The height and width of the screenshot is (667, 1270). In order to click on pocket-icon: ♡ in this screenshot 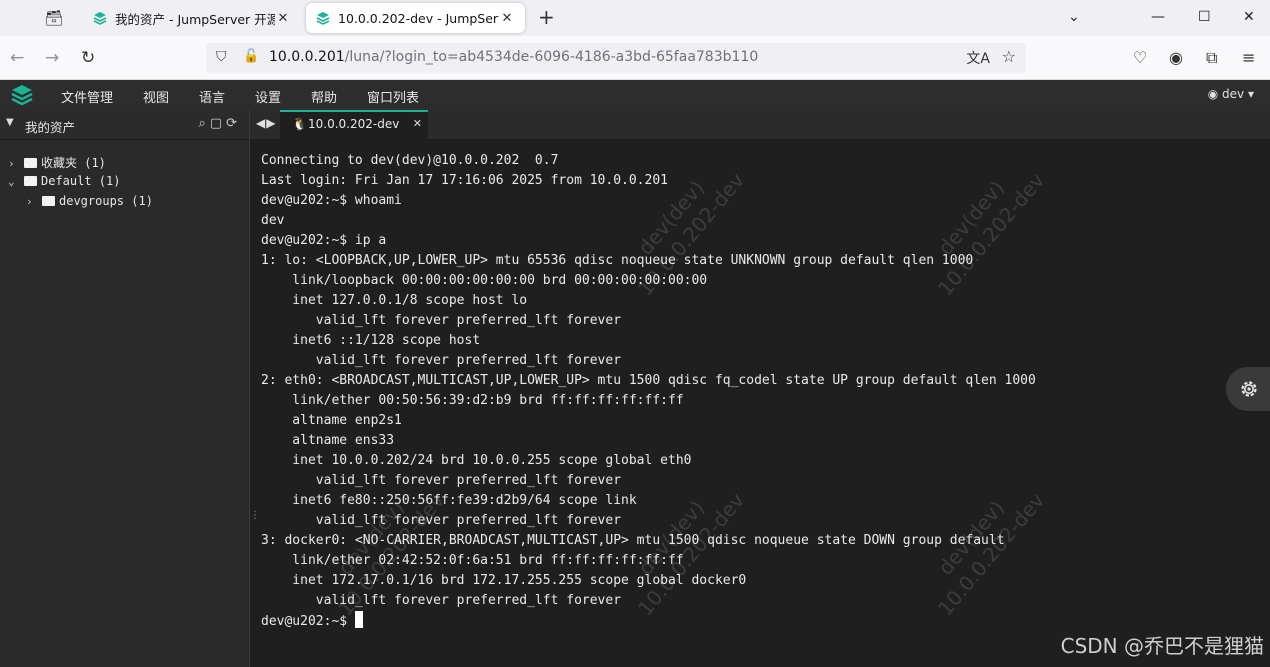, I will do `click(1140, 58)`.